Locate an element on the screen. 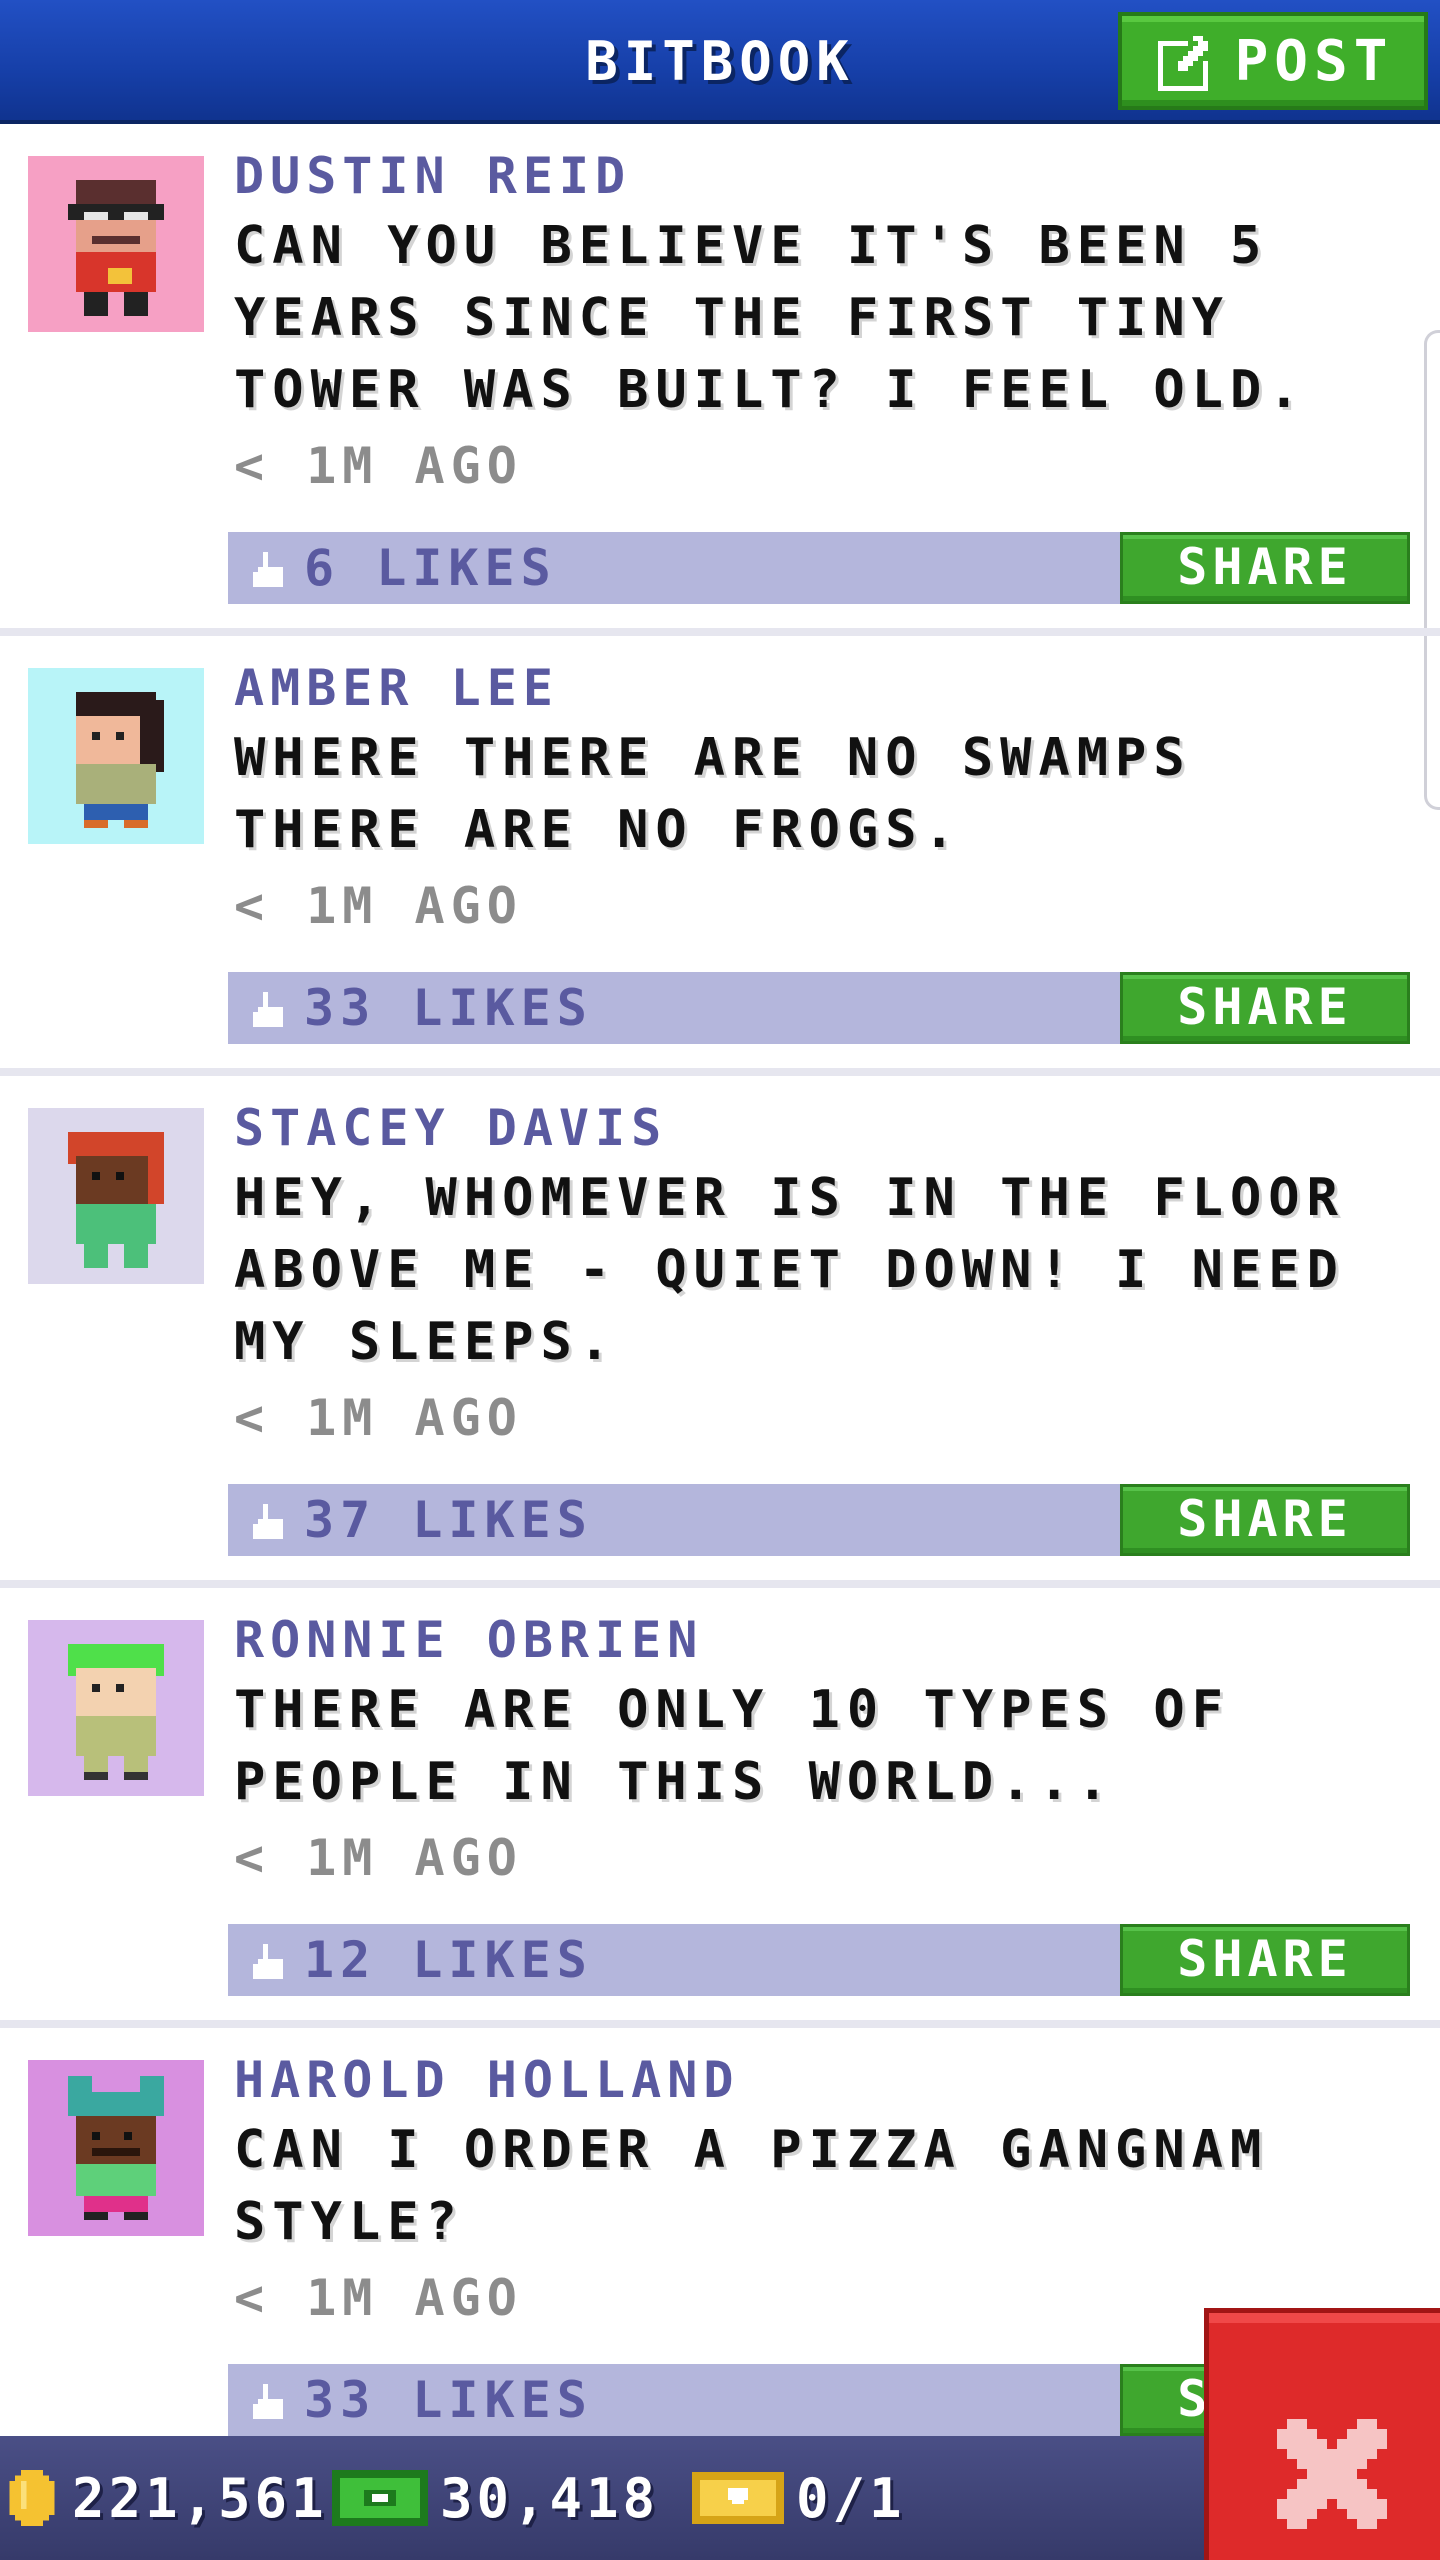  bux-value: 30,418 is located at coordinates (550, 2498).